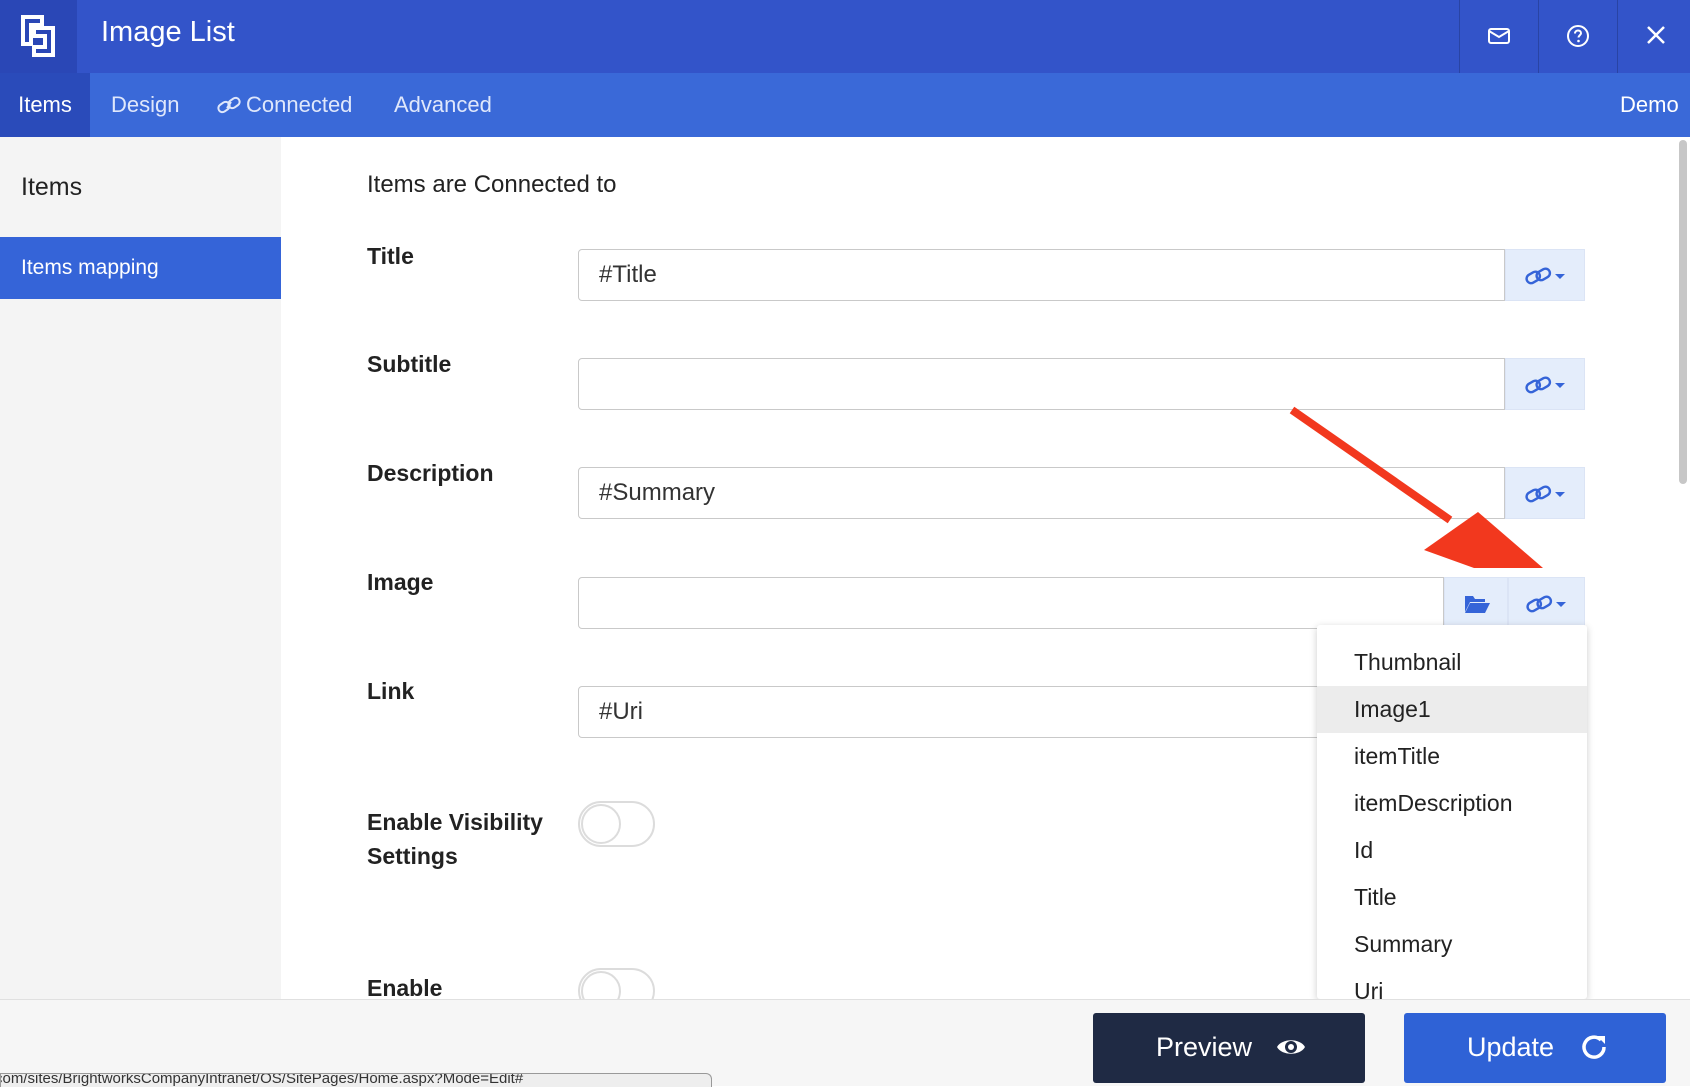  Describe the element at coordinates (1041, 493) in the screenshot. I see `description-input: #Summary` at that location.